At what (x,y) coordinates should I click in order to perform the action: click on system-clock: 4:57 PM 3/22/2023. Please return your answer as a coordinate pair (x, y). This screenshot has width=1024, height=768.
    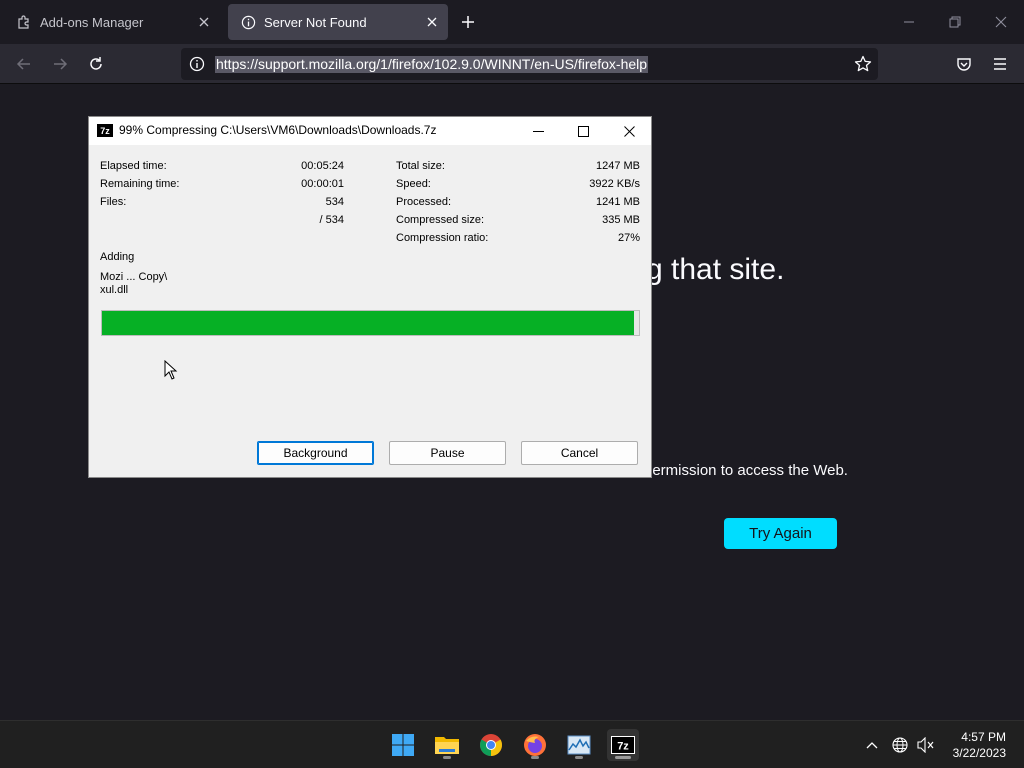
    Looking at the image, I should click on (979, 745).